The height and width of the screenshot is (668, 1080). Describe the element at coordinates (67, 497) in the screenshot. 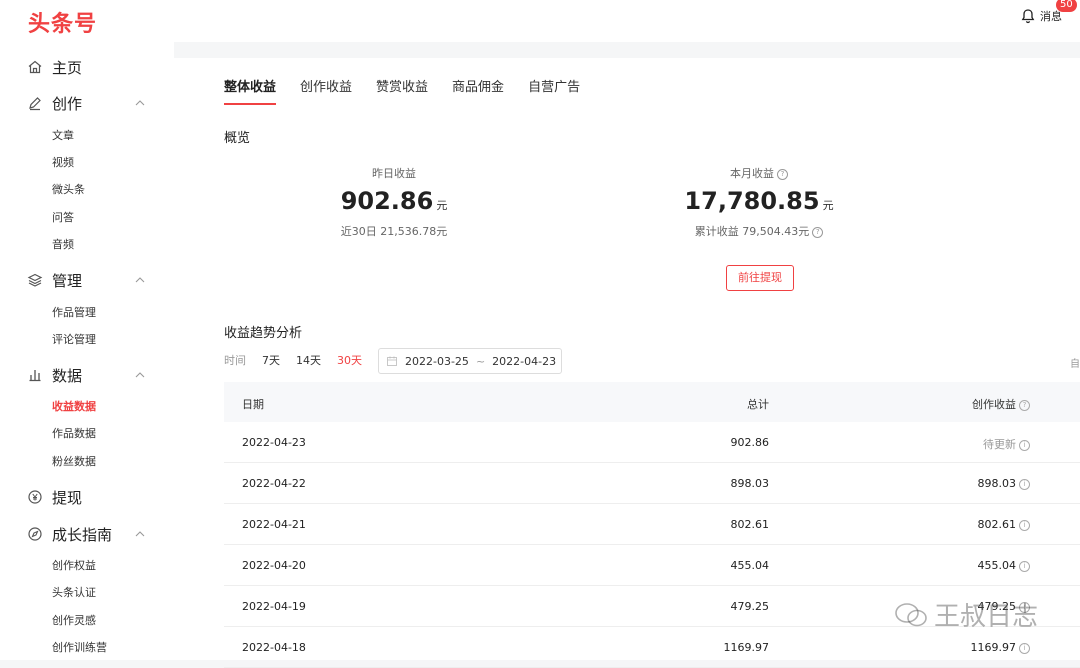

I see `sidebar-item-label: 提现` at that location.